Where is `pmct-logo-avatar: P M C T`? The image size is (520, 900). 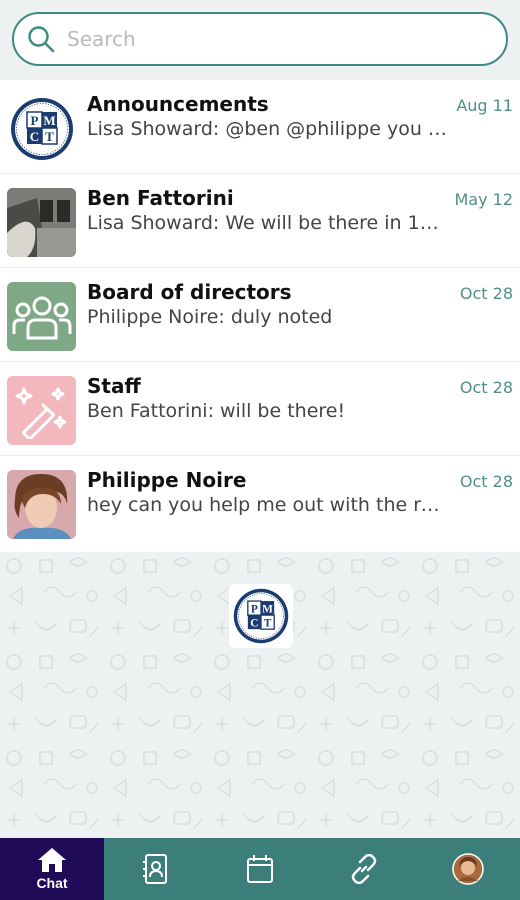 pmct-logo-avatar: P M C T is located at coordinates (41, 128).